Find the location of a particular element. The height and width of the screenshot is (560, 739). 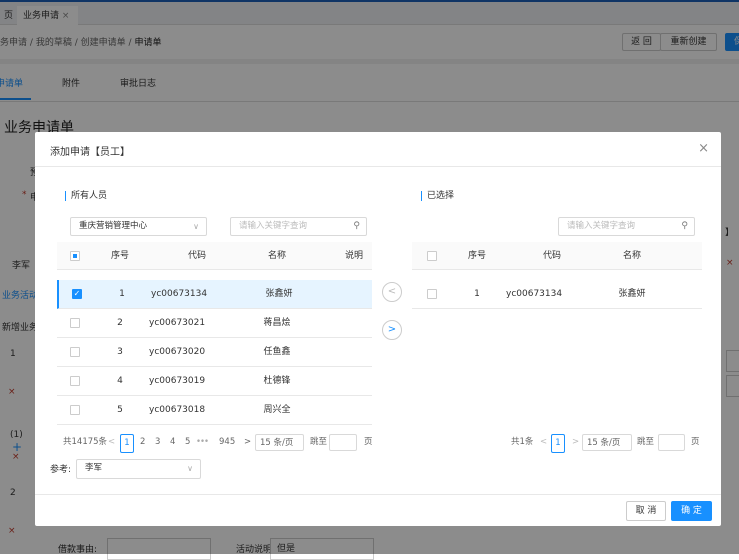

move-right-button: > is located at coordinates (392, 330).